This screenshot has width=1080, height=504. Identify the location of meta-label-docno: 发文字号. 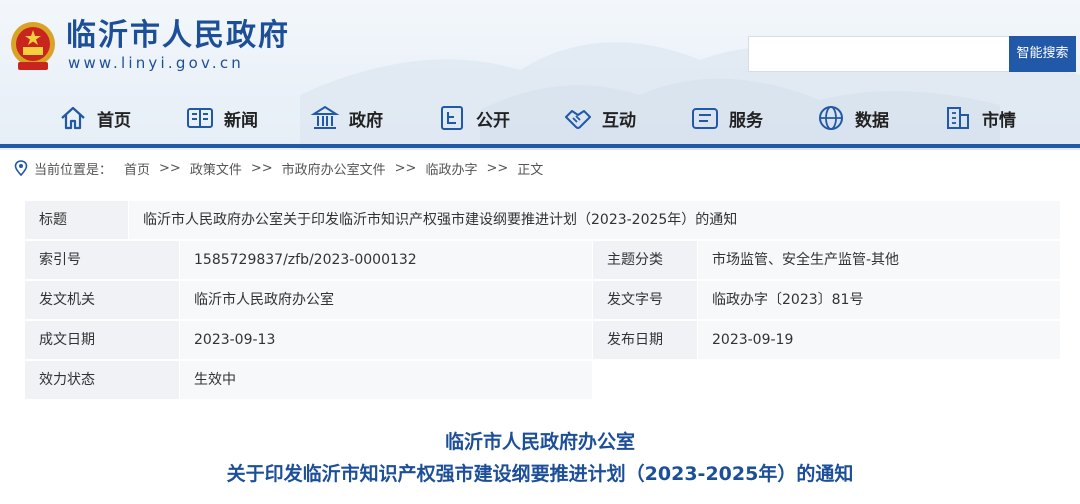
(645, 300).